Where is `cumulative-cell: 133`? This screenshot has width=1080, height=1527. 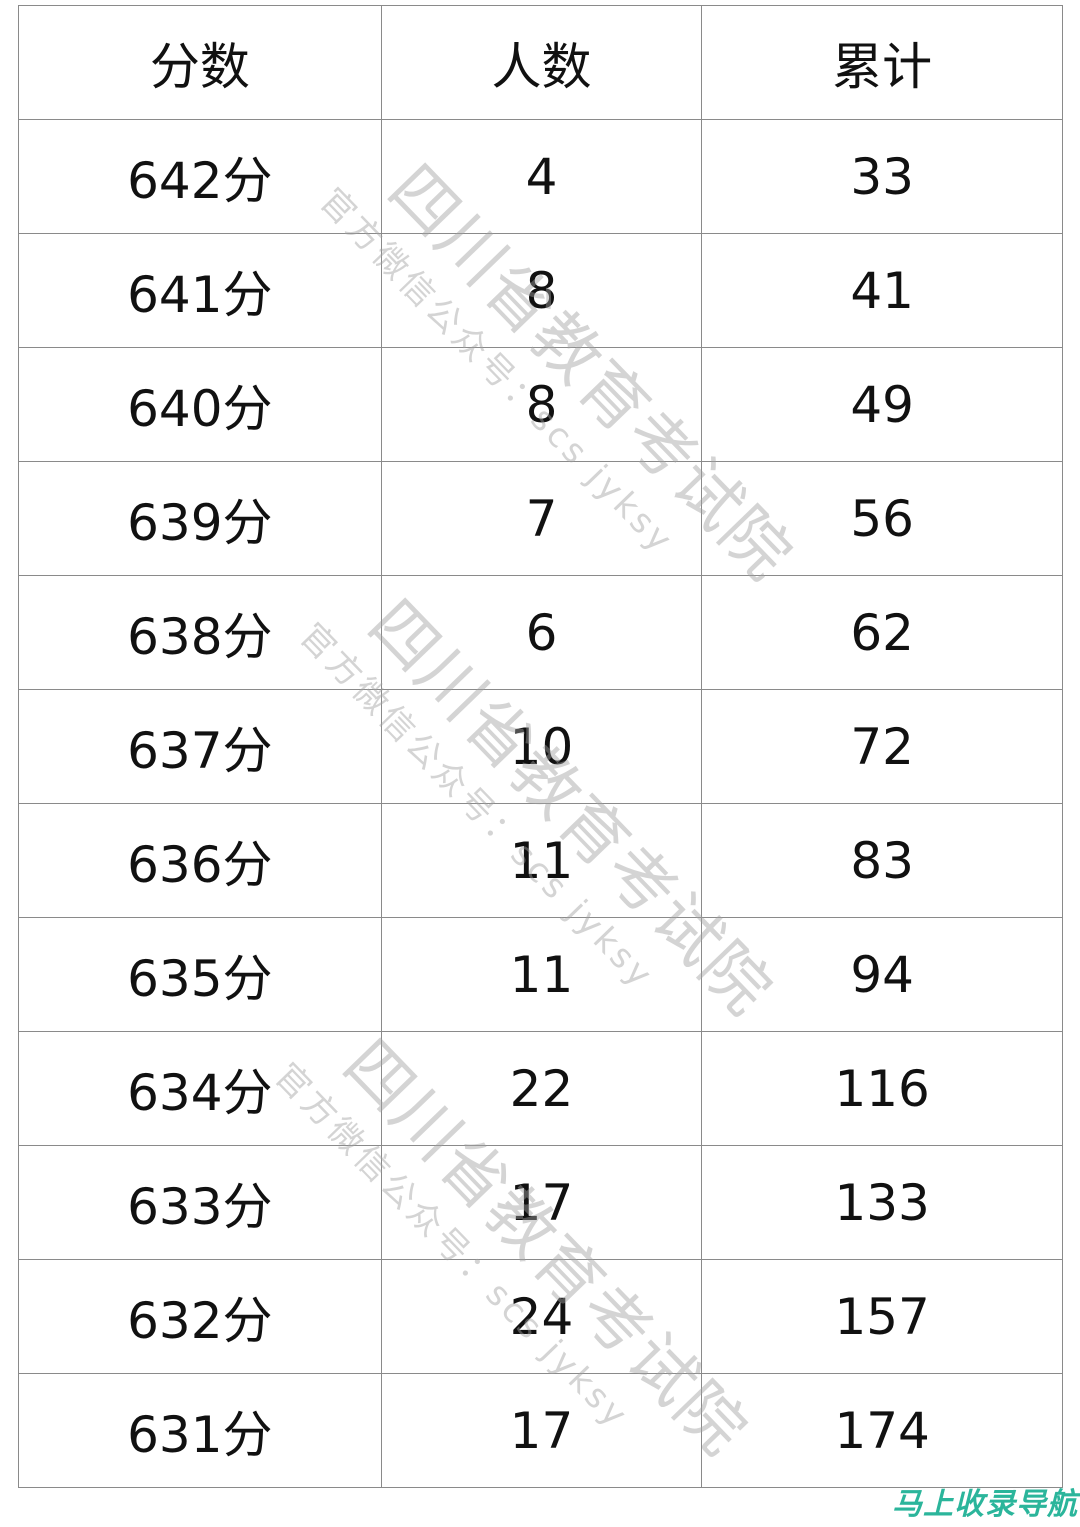 cumulative-cell: 133 is located at coordinates (882, 1202).